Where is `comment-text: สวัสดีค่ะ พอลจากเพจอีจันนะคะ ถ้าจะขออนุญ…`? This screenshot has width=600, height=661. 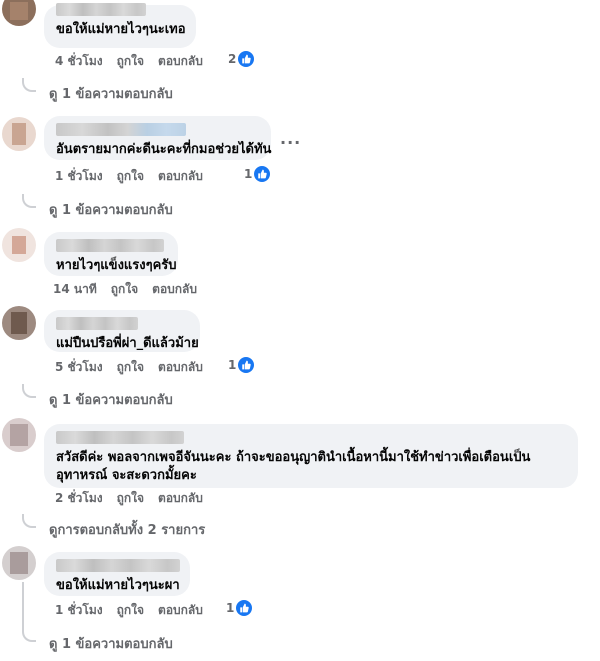 comment-text: สวัสดีค่ะ พอลจากเพจอีจันนะคะ ถ้าจะขออนุญ… is located at coordinates (293, 466).